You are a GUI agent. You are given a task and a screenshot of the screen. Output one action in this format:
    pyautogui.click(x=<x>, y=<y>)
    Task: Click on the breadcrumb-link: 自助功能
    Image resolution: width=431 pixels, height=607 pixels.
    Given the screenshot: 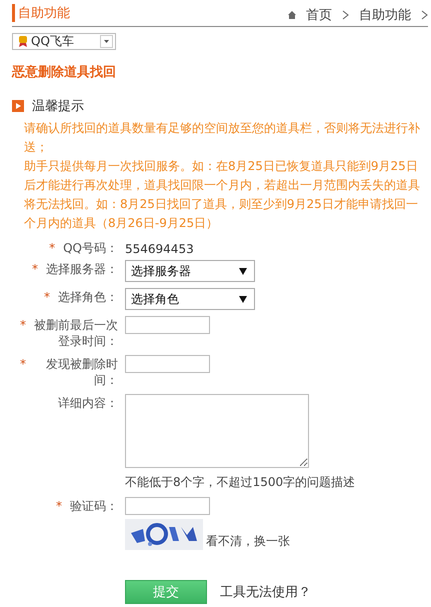 What is the action you would take?
    pyautogui.click(x=385, y=15)
    